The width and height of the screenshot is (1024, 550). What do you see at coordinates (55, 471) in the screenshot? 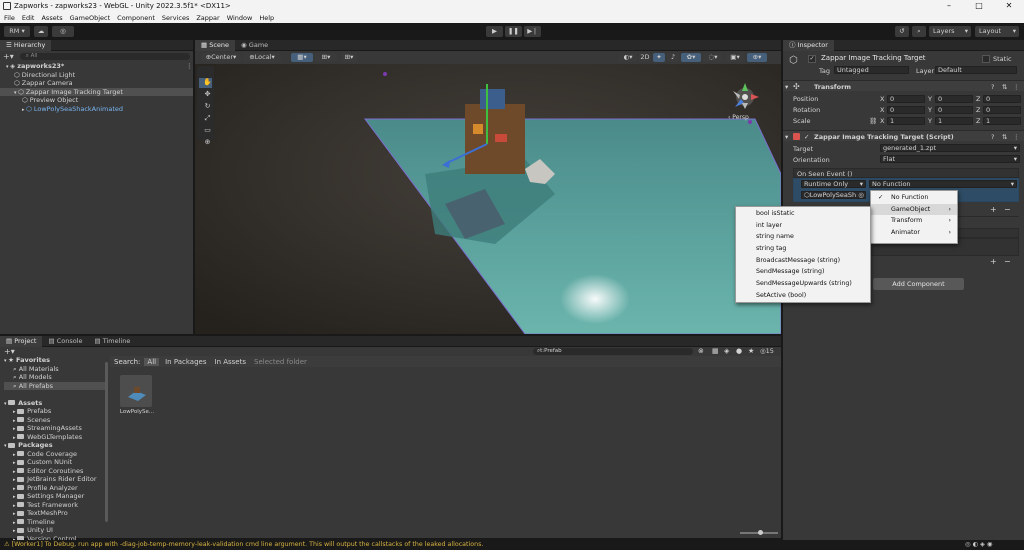
I see `project-tree-item: ▸ Editor Coroutines` at bounding box center [55, 471].